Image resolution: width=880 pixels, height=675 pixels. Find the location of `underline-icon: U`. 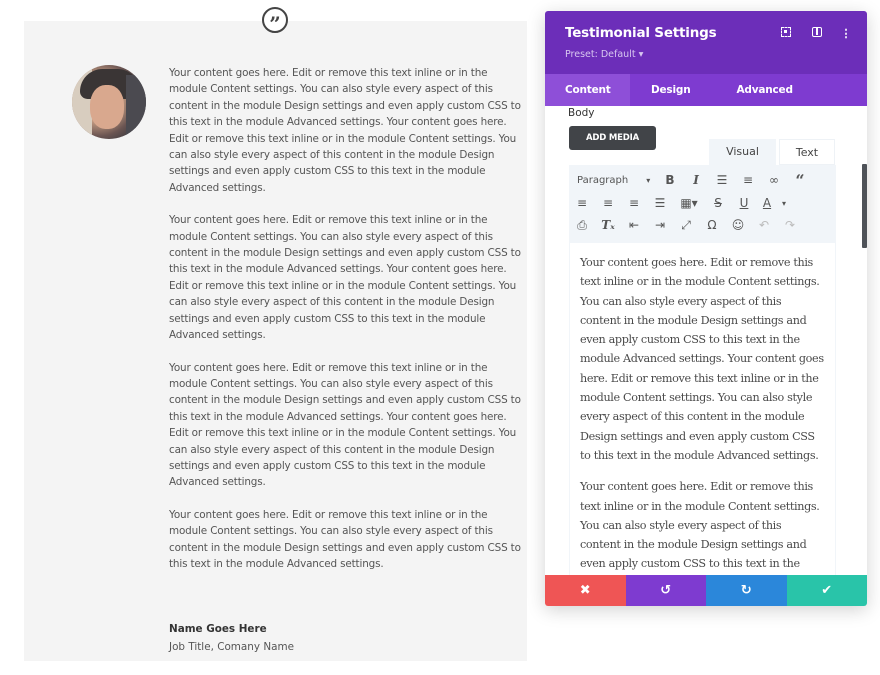

underline-icon: U is located at coordinates (744, 203).